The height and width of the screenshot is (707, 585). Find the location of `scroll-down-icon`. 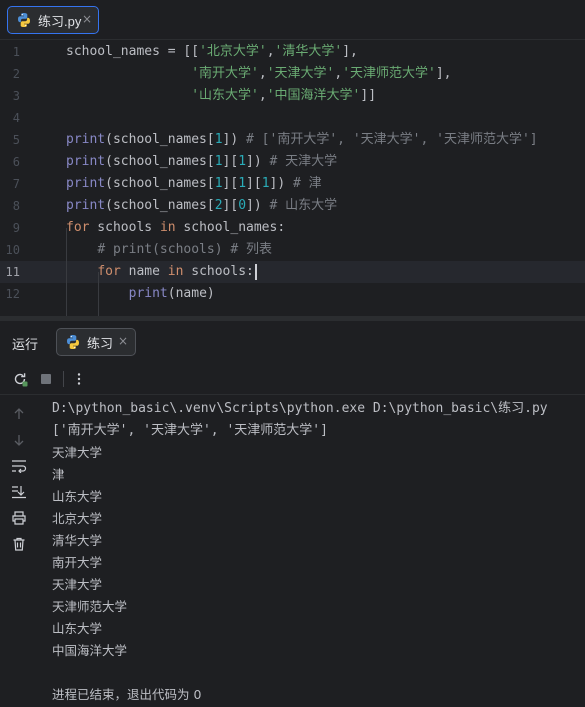

scroll-down-icon is located at coordinates (19, 440).